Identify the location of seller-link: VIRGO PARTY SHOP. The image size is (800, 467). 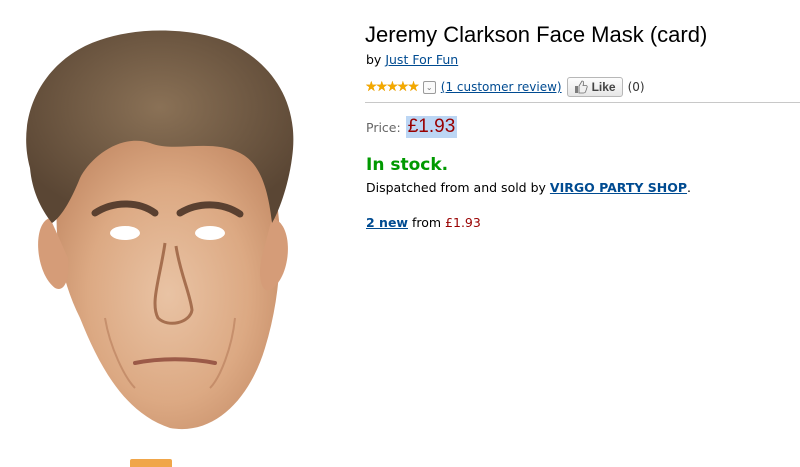
(618, 187).